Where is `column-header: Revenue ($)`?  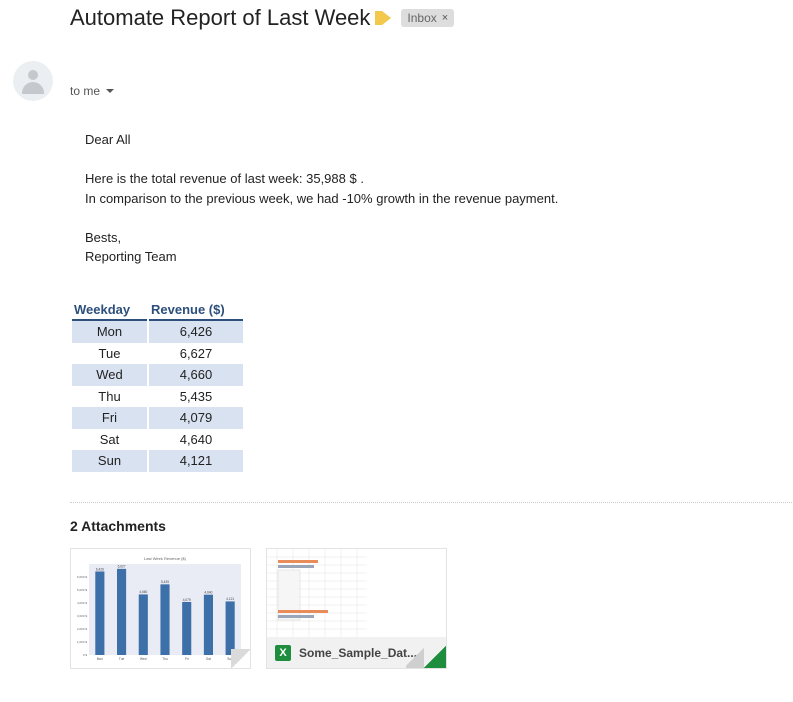
column-header: Revenue ($) is located at coordinates (196, 311).